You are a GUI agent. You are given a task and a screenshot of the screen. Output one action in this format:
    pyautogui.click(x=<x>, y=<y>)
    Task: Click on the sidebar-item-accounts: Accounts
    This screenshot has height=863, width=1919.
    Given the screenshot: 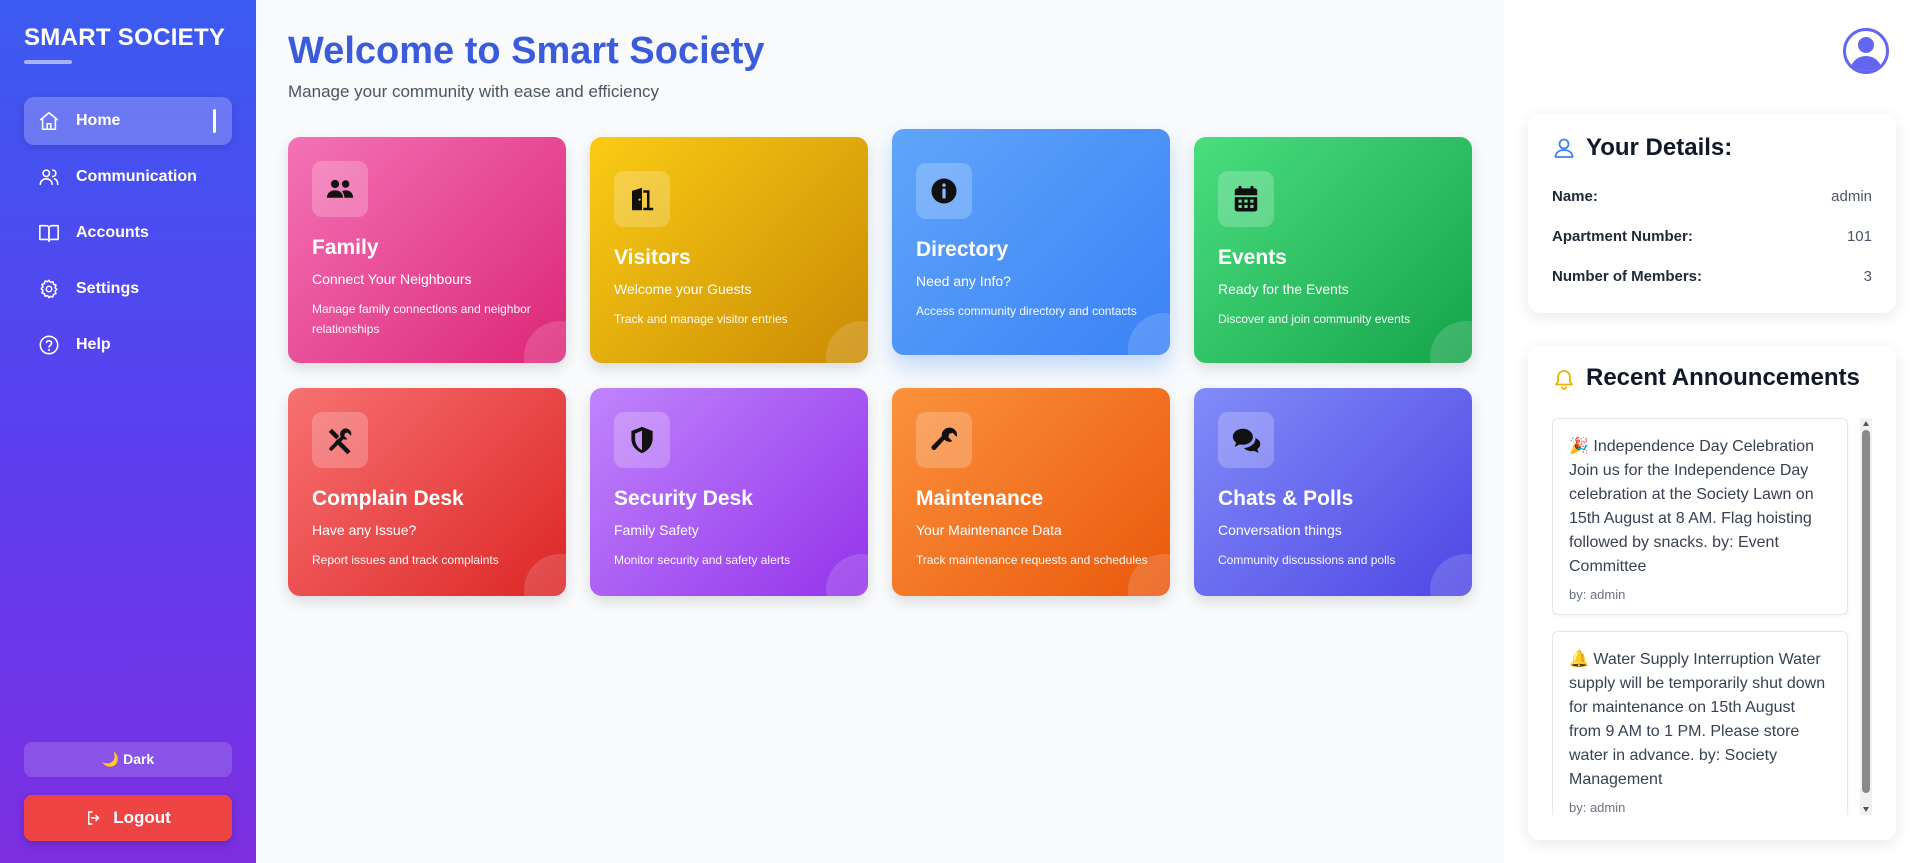 What is the action you would take?
    pyautogui.click(x=128, y=233)
    